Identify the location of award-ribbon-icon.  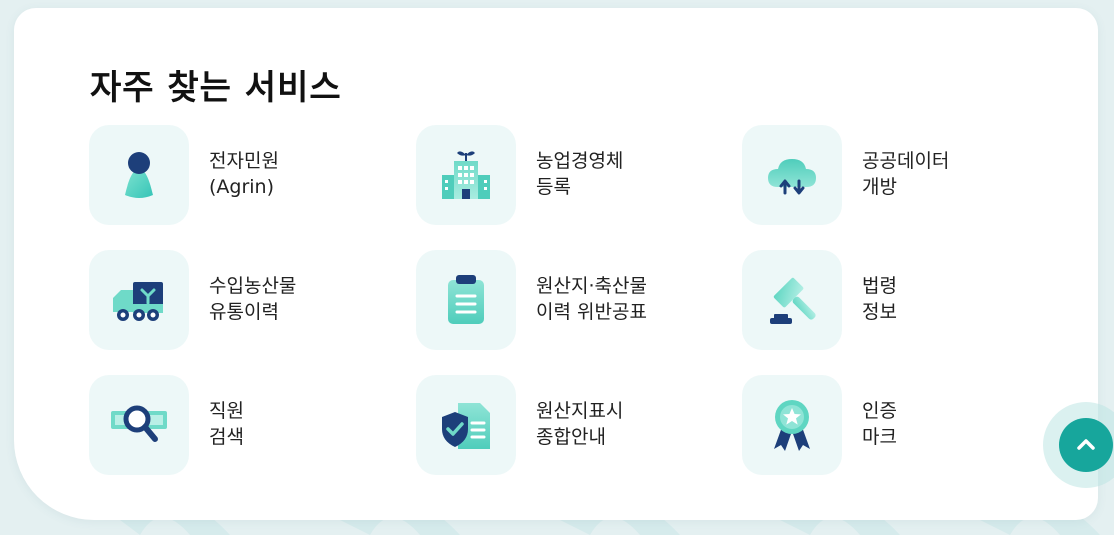
(792, 425).